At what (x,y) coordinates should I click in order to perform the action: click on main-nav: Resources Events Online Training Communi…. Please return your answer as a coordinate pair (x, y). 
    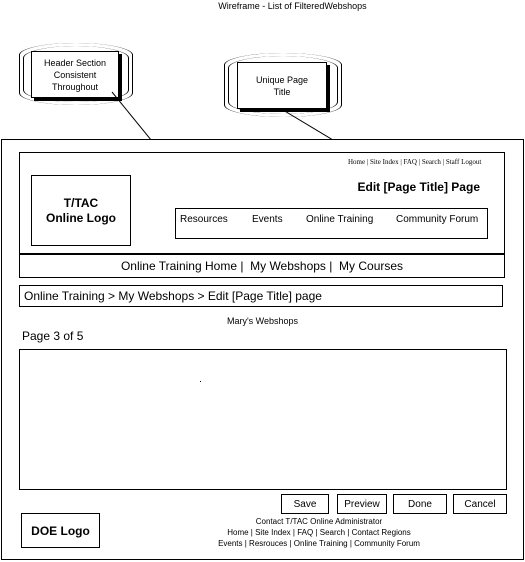
    Looking at the image, I should click on (331, 223).